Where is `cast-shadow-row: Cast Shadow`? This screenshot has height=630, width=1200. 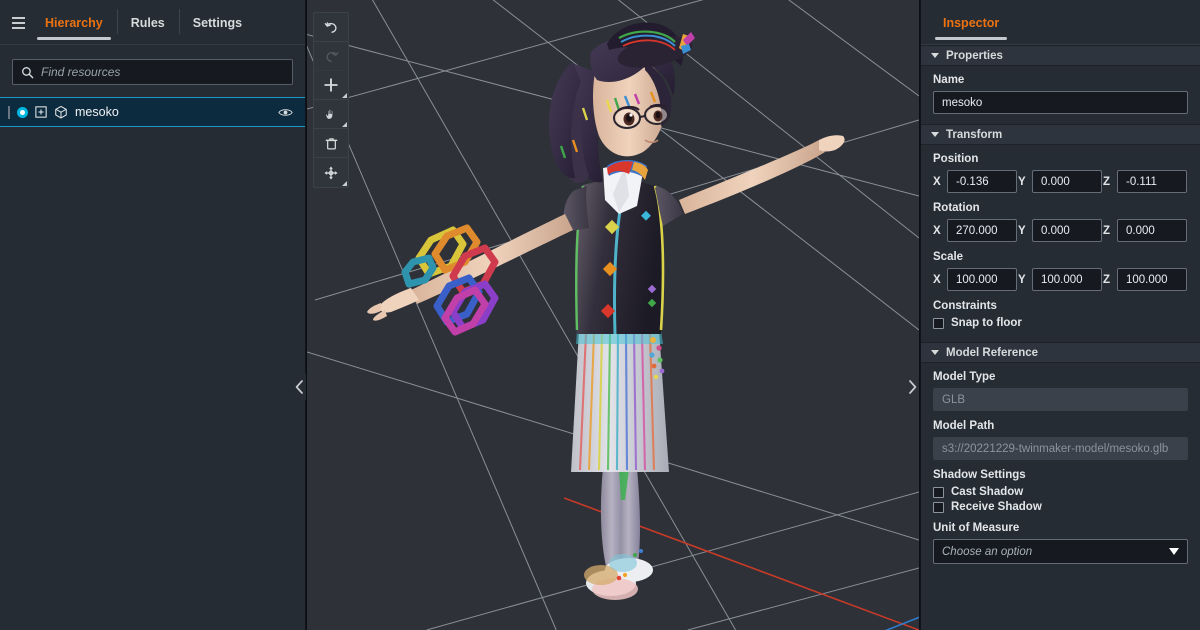
cast-shadow-row: Cast Shadow is located at coordinates (1060, 492).